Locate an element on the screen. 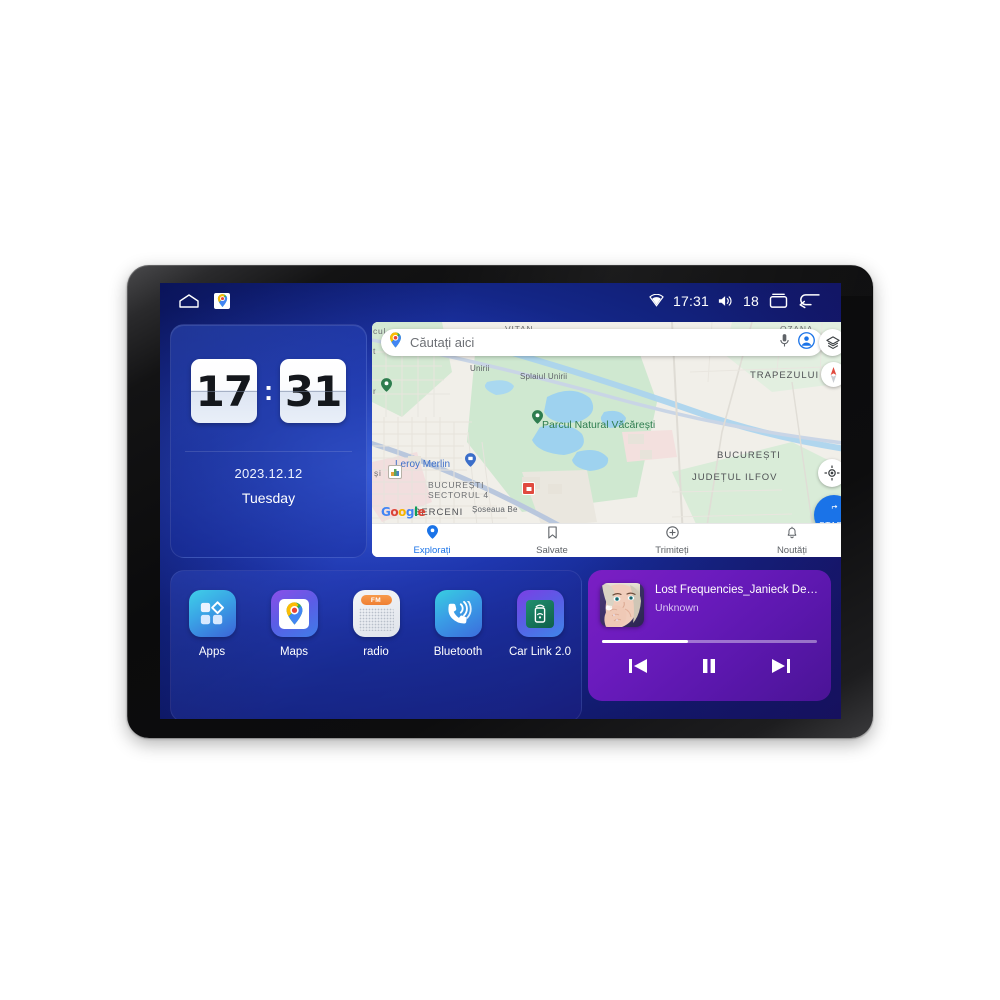 This screenshot has width=1000, height=1000. status-bar-left is located at coordinates (195, 300).